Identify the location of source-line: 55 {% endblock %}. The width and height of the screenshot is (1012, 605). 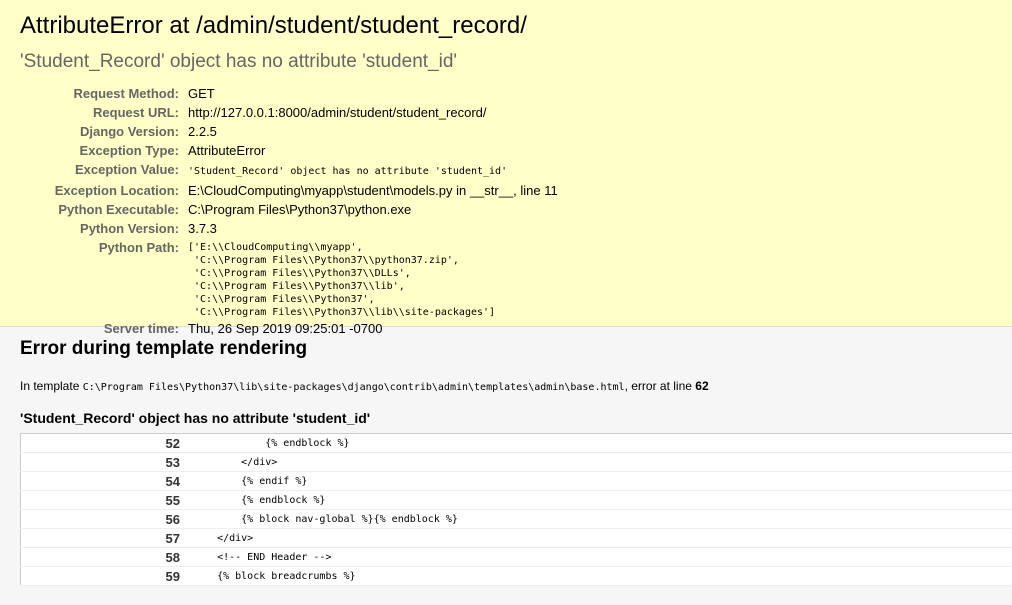
(516, 500).